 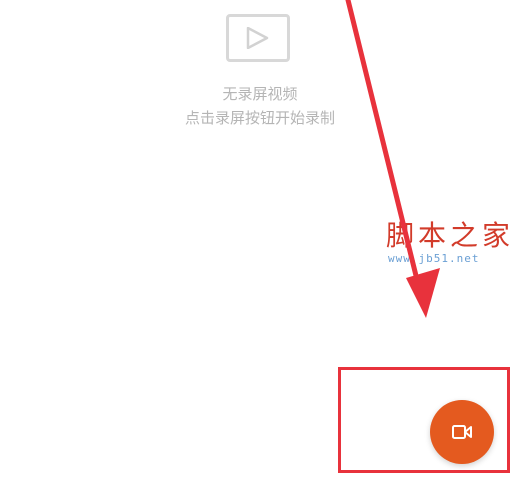 I want to click on watermark-name: 脚本之家, so click(x=450, y=235).